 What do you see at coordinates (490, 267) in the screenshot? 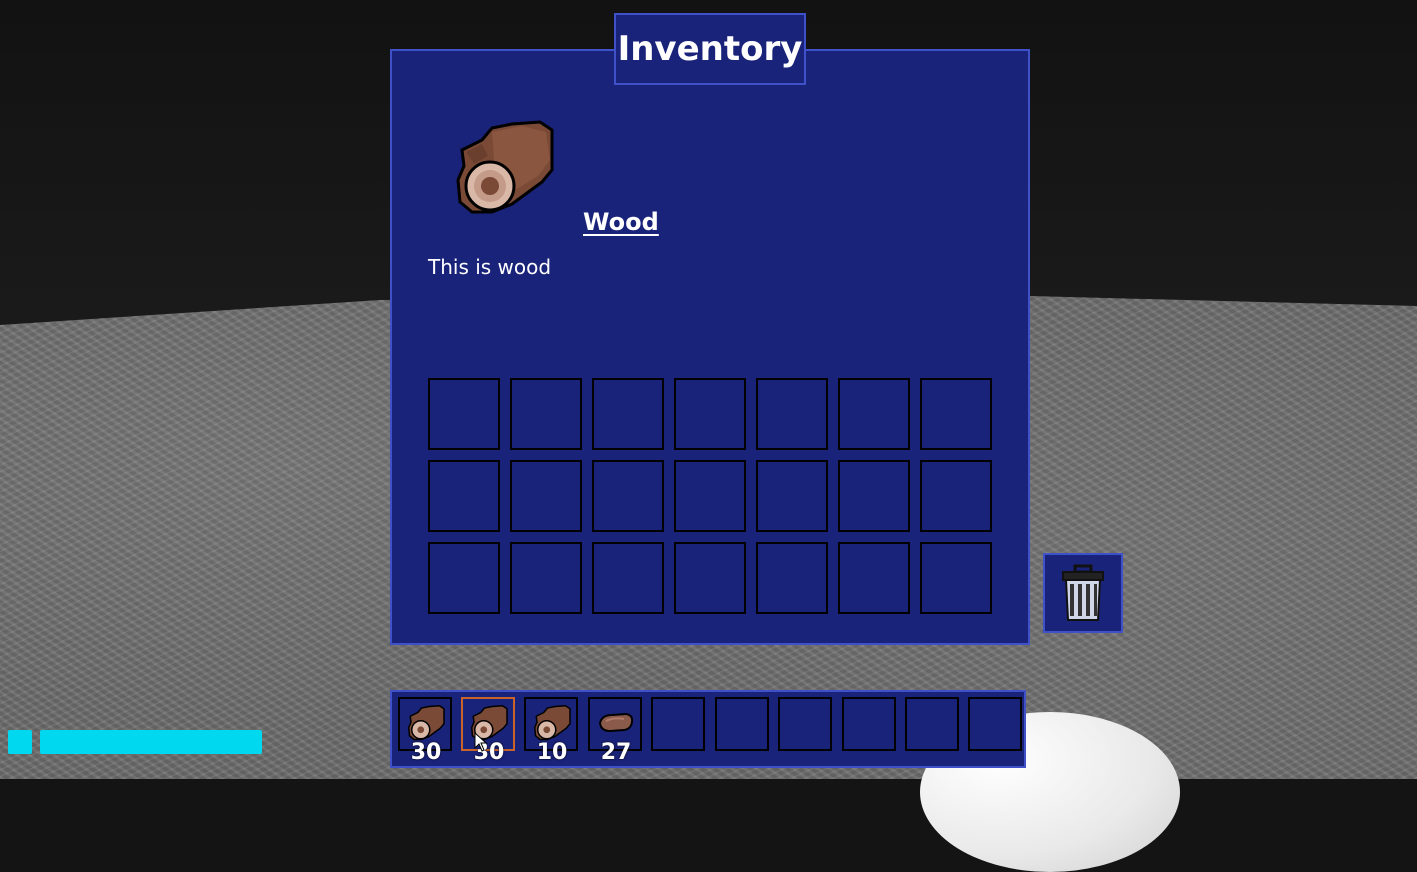
I see `item-description: This is wood` at bounding box center [490, 267].